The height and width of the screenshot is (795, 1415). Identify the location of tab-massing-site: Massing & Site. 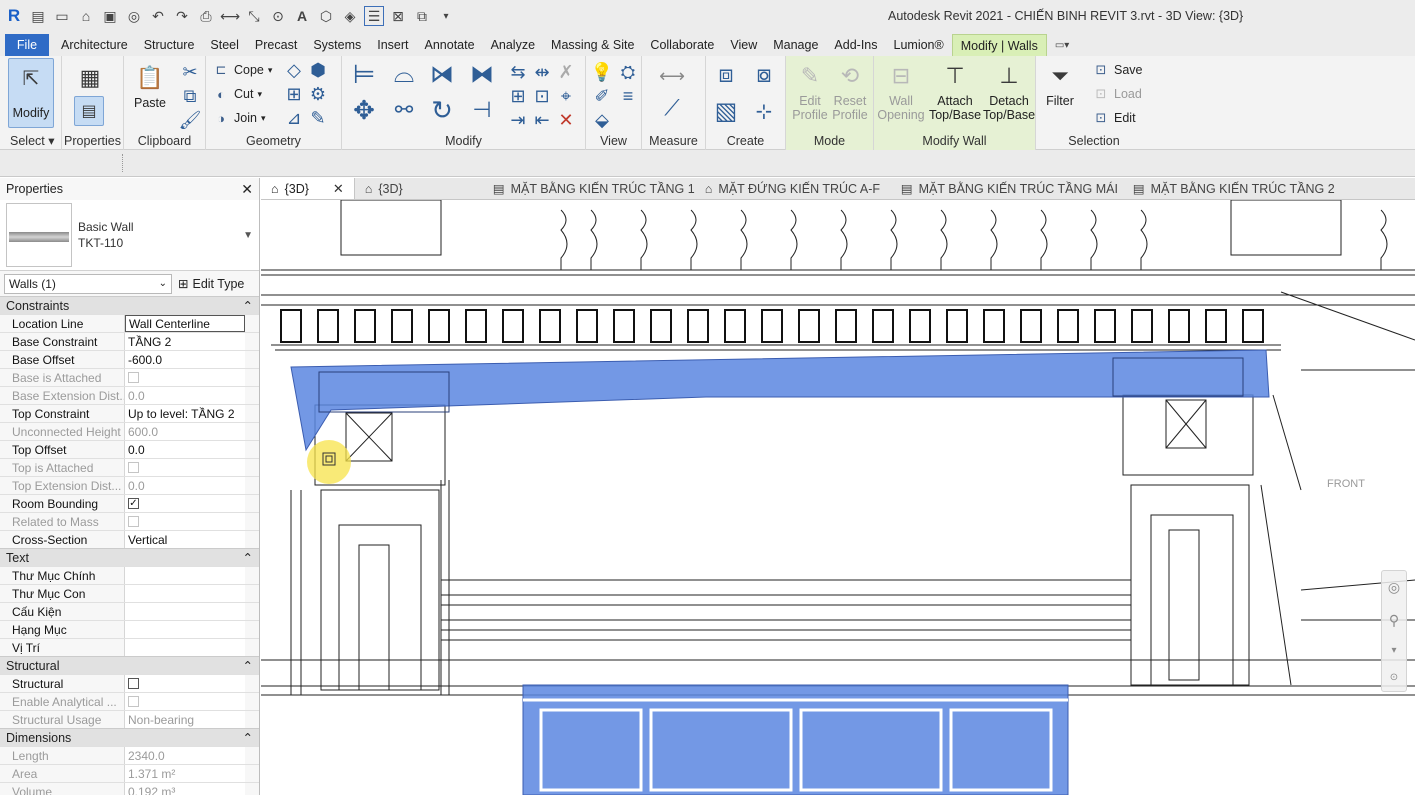
(592, 45).